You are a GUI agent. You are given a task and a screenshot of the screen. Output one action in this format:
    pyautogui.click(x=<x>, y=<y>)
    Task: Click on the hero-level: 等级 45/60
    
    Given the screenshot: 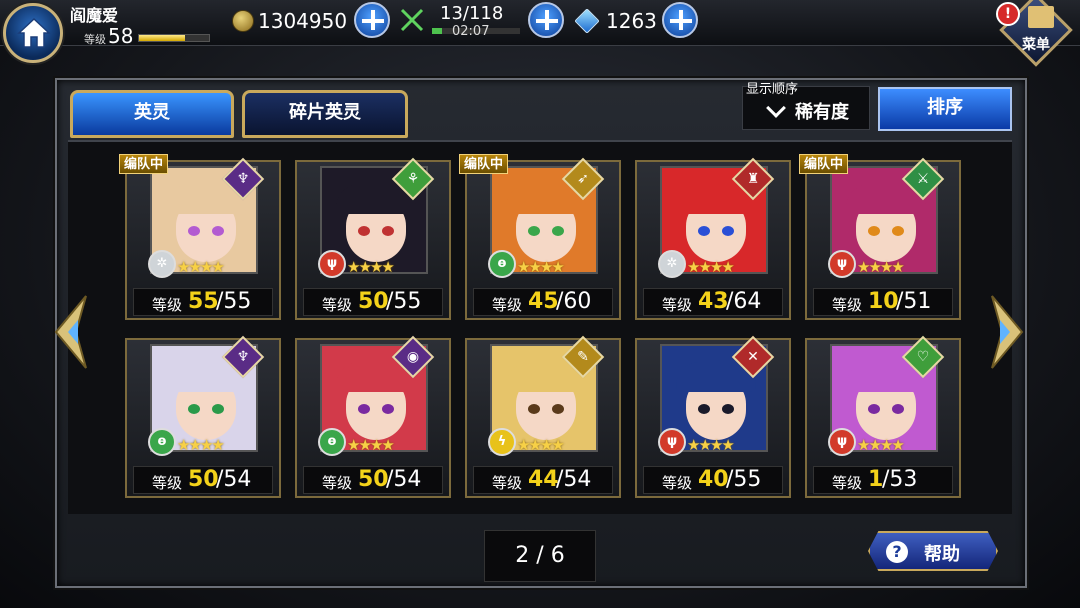 What is the action you would take?
    pyautogui.click(x=543, y=302)
    